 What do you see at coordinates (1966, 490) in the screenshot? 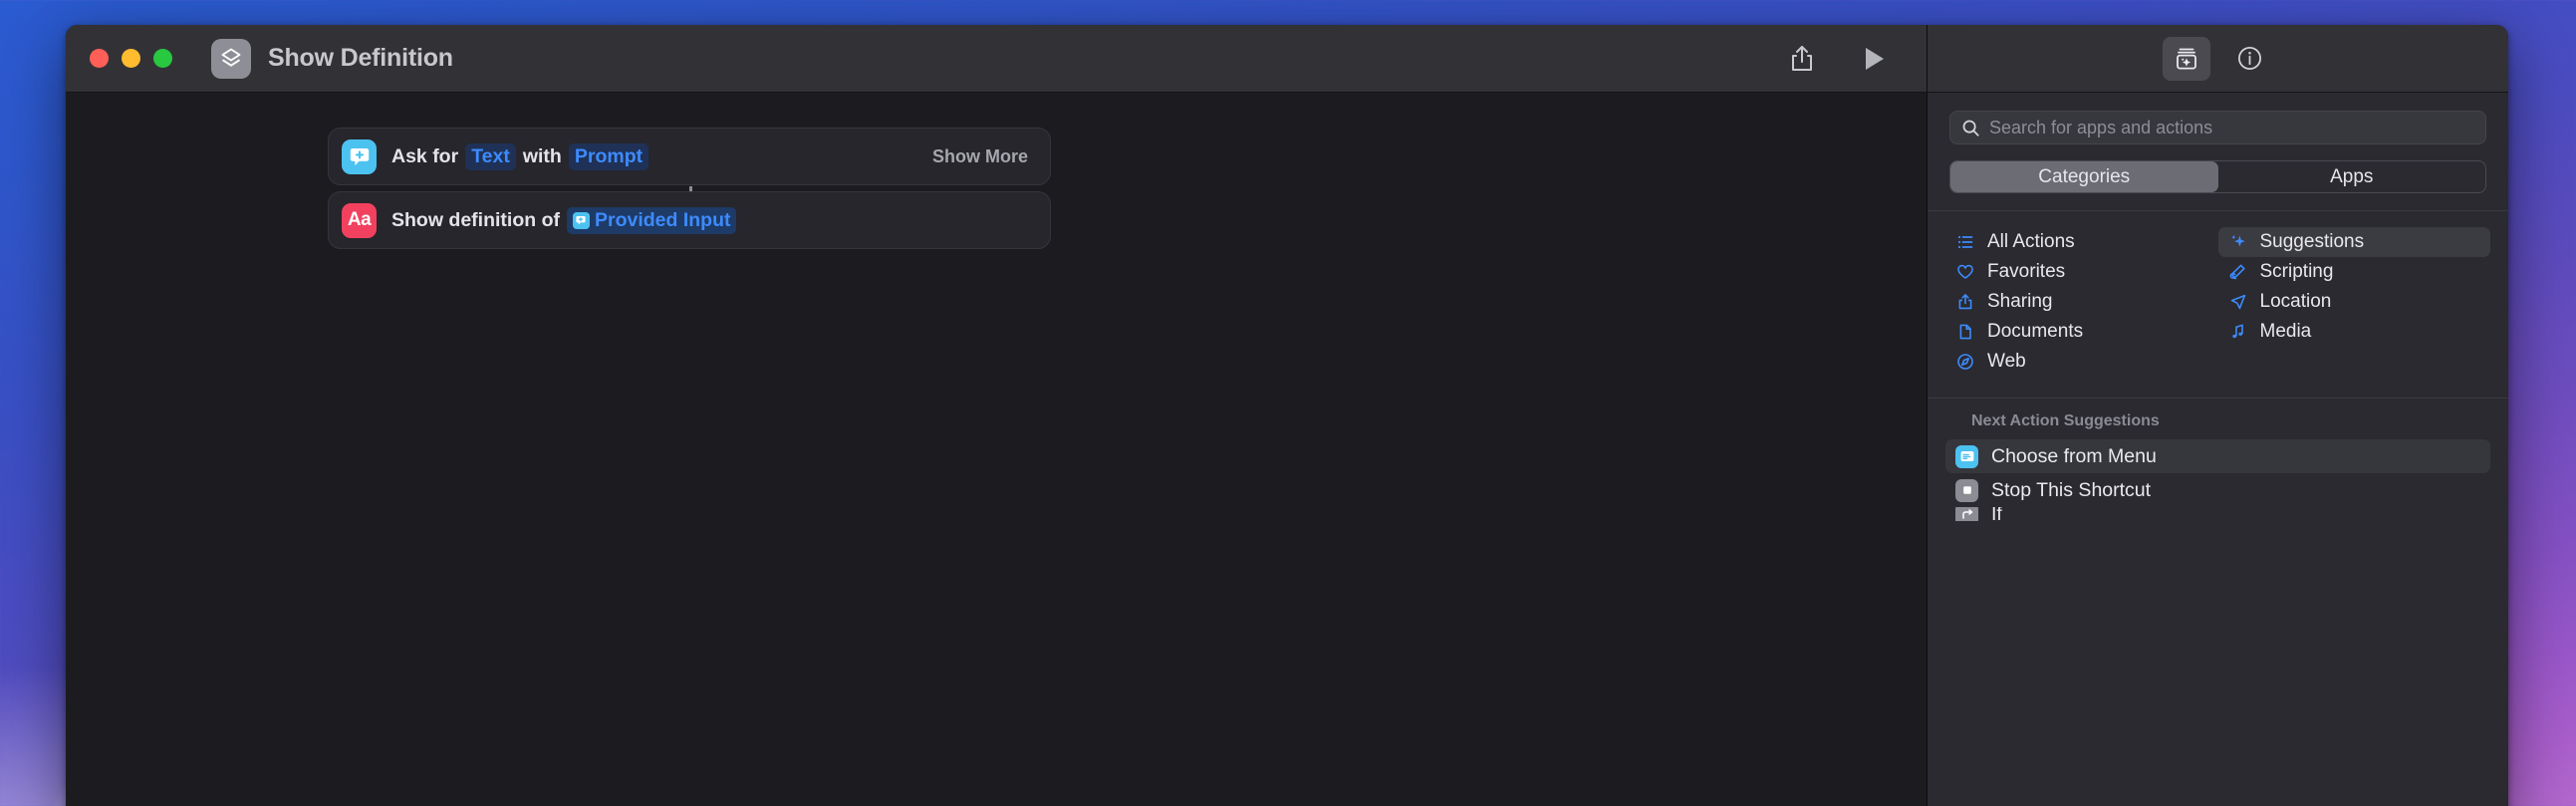
I see `stop-square-icon` at bounding box center [1966, 490].